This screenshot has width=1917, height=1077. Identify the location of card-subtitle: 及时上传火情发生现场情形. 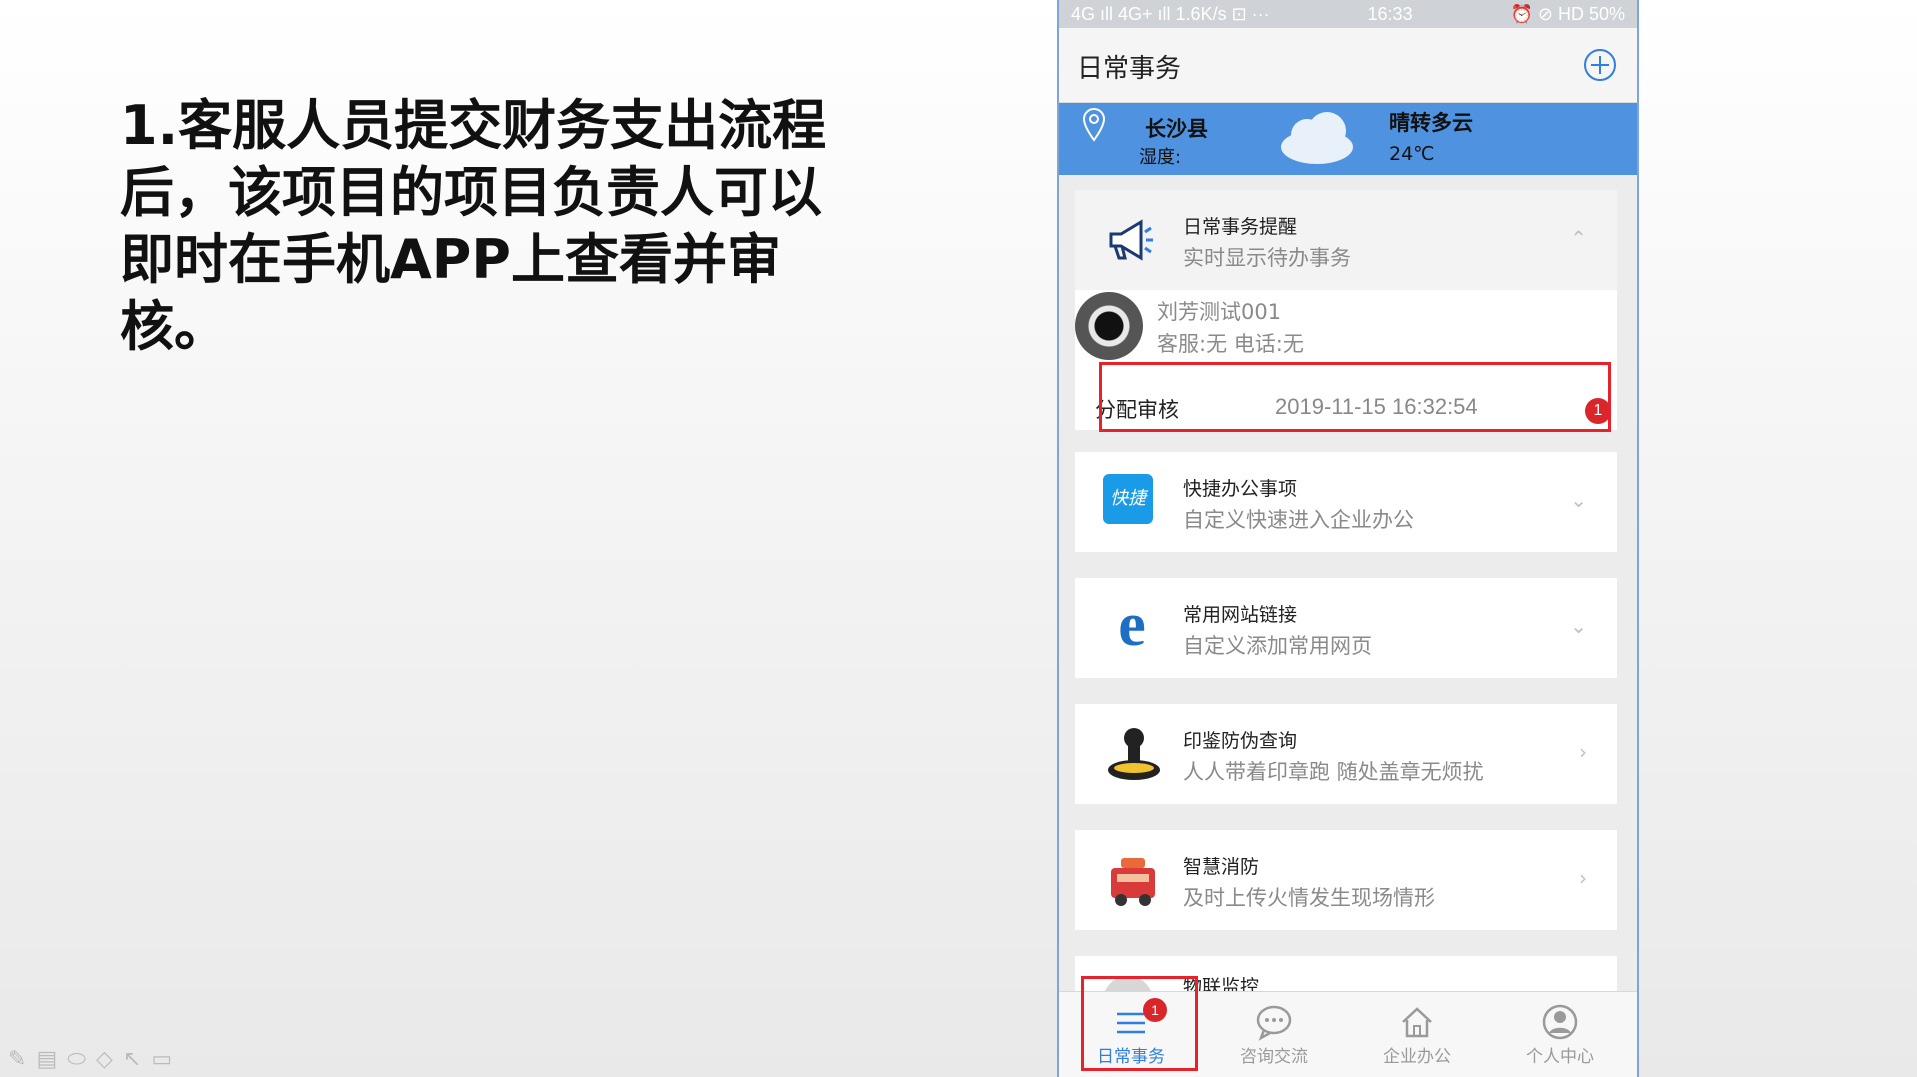
(1309, 898).